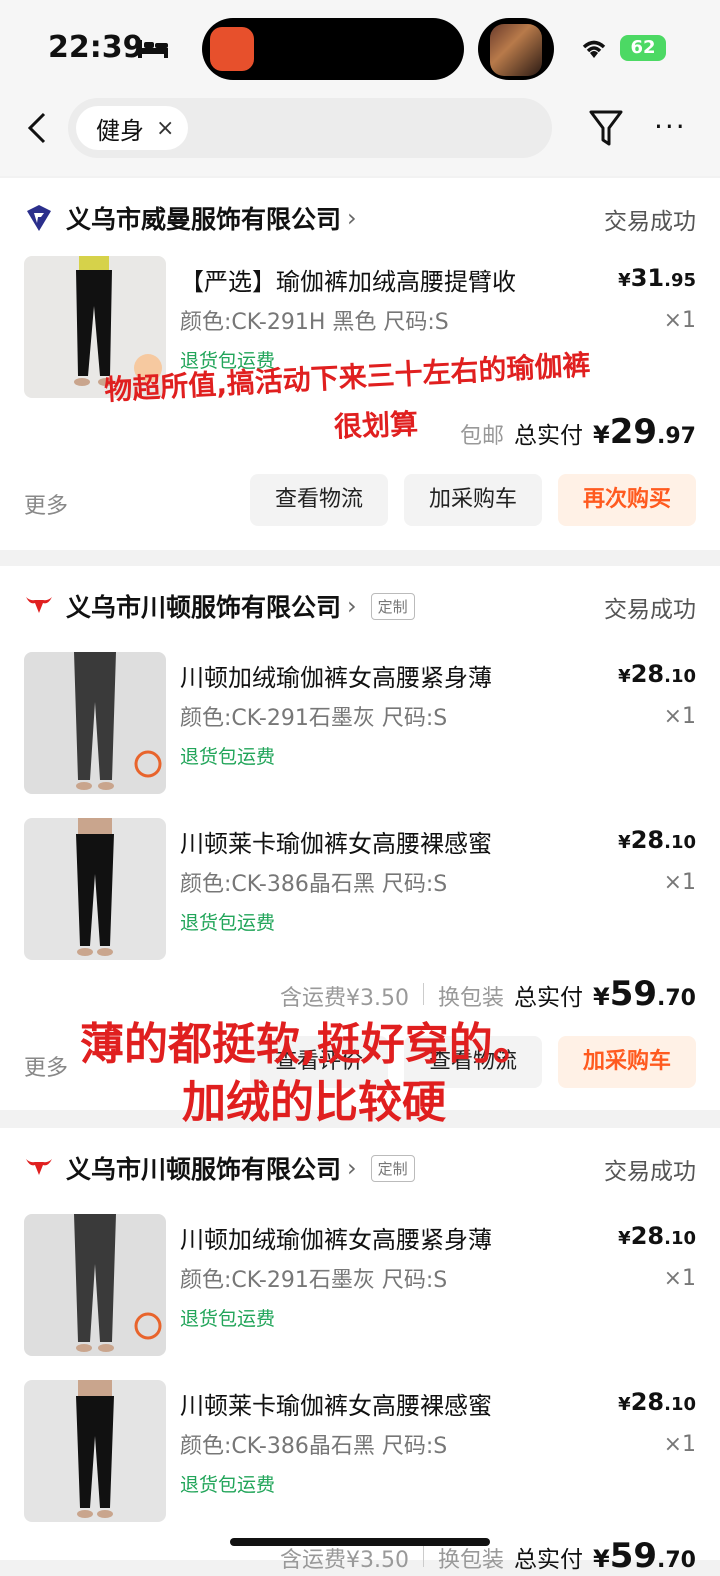  What do you see at coordinates (606, 128) in the screenshot?
I see `filter-icon` at bounding box center [606, 128].